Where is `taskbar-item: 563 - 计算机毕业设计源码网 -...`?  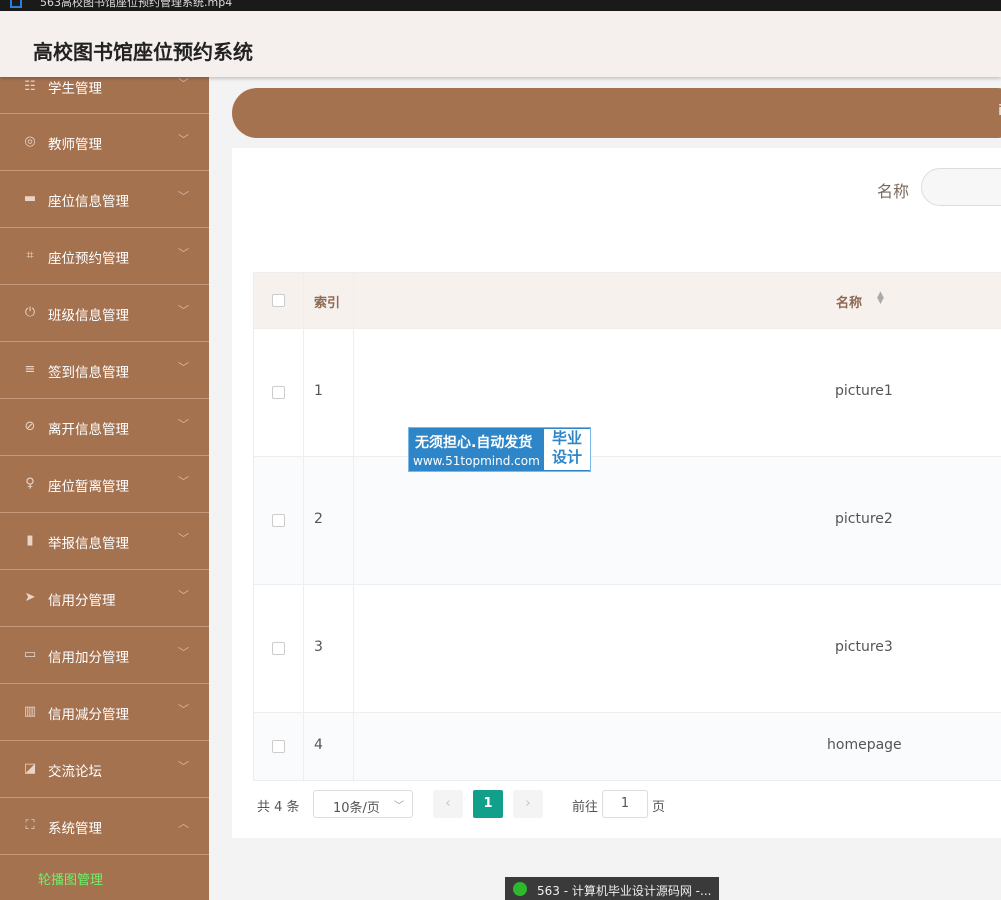
taskbar-item: 563 - 计算机毕业设计源码网 -... is located at coordinates (612, 888).